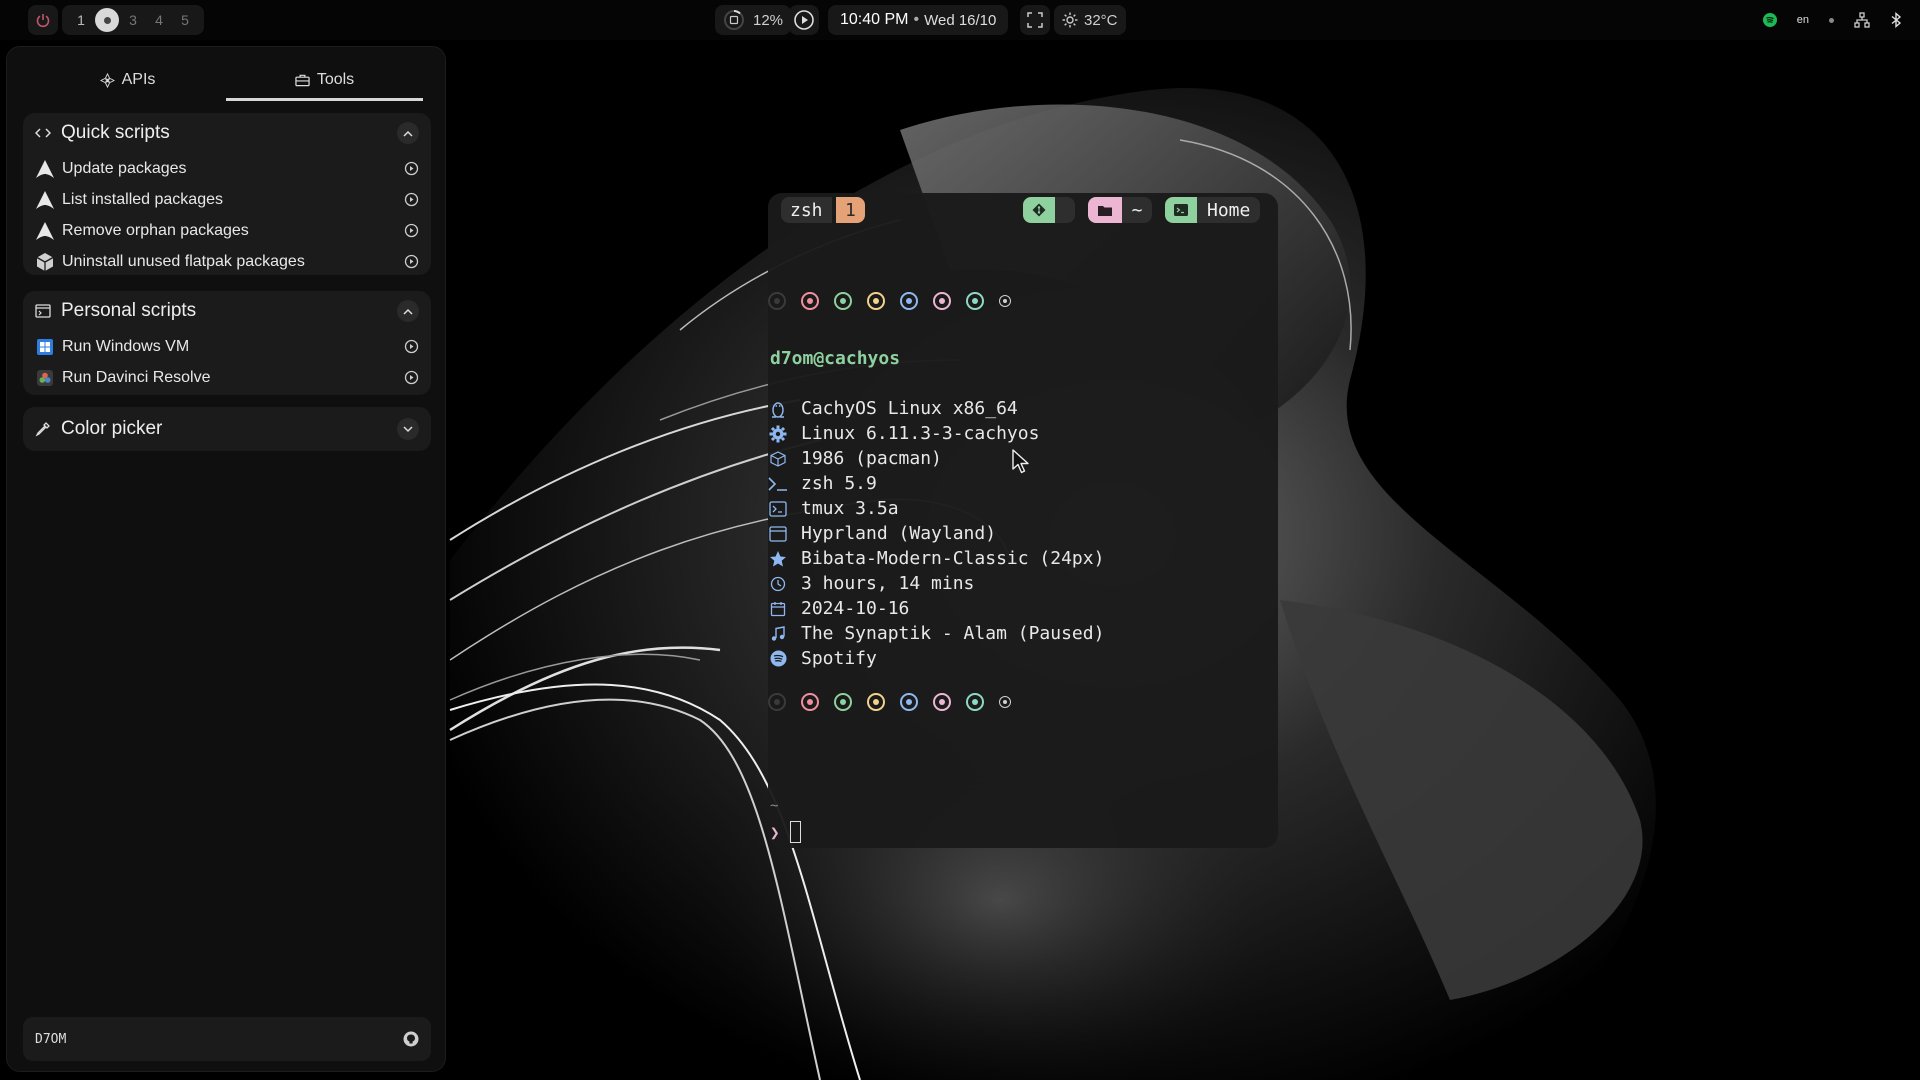  I want to click on info-text: Bibata-Modern-Classic (24px), so click(953, 558).